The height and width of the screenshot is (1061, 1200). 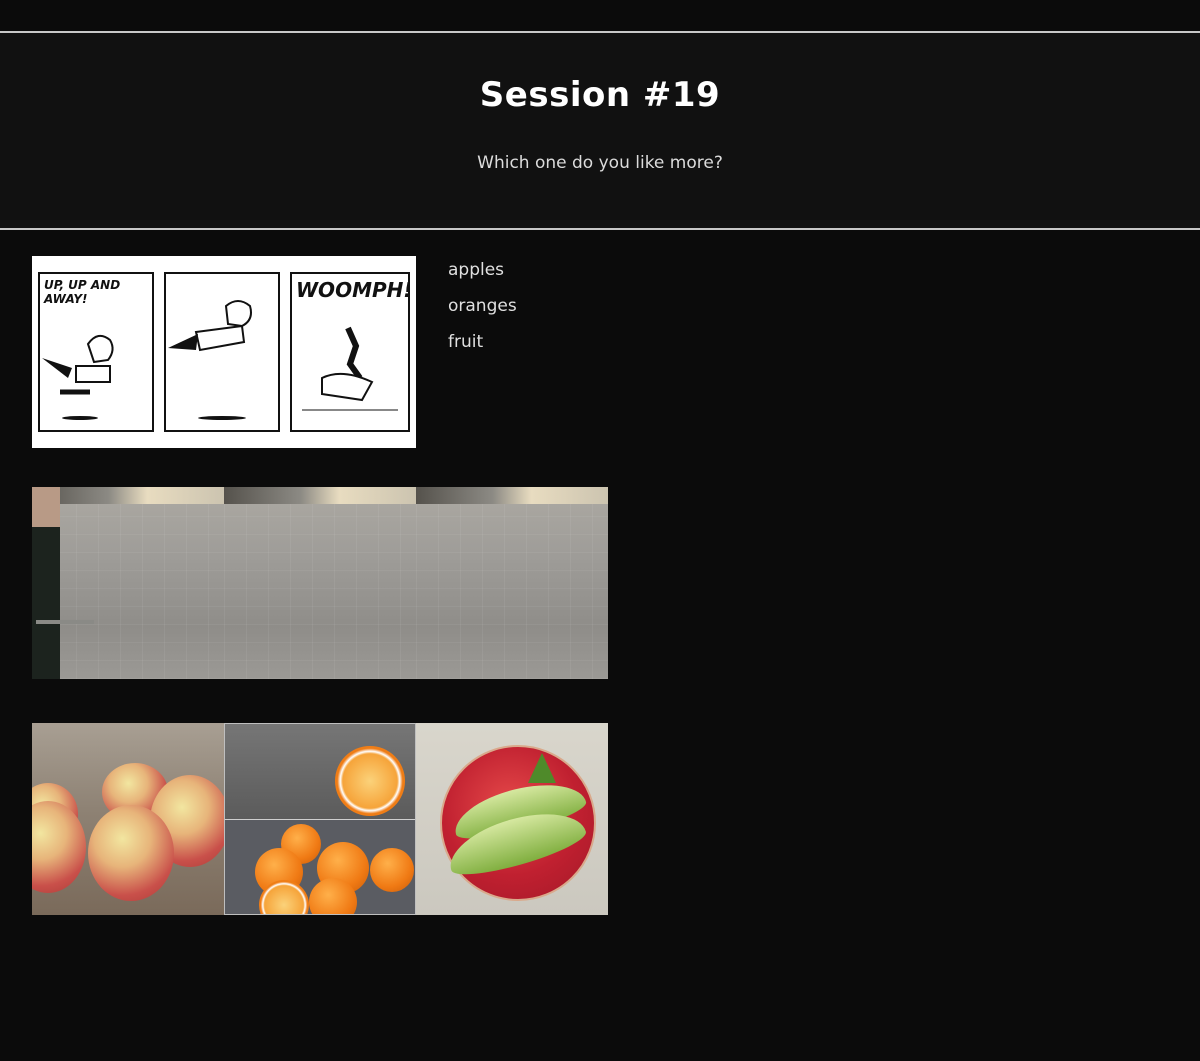 What do you see at coordinates (482, 278) in the screenshot?
I see `choice-apples: apples` at bounding box center [482, 278].